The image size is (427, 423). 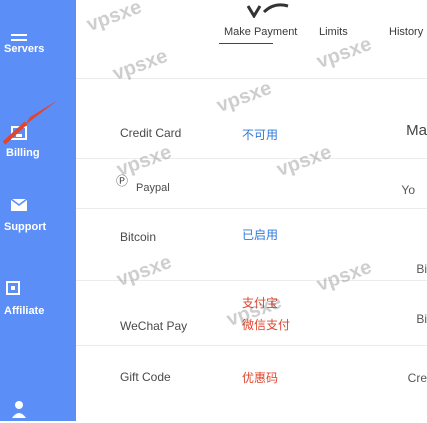 What do you see at coordinates (260, 32) in the screenshot?
I see `tab-make-payment: Make Payment` at bounding box center [260, 32].